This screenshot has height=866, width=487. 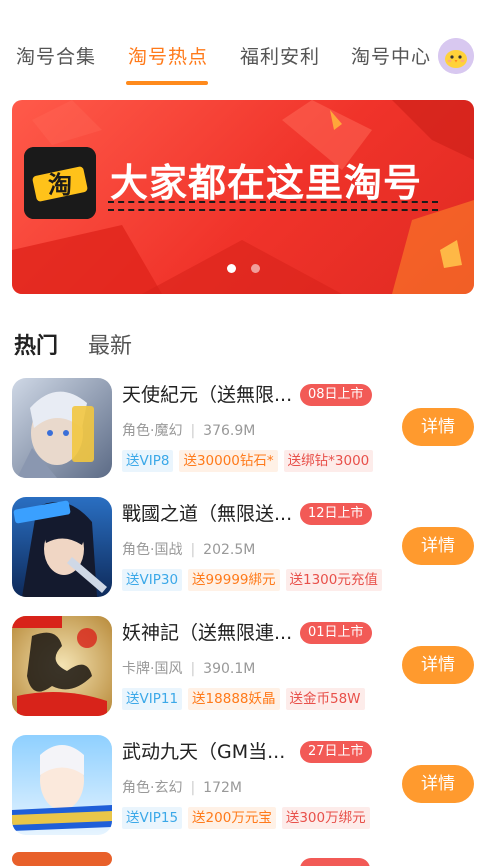 What do you see at coordinates (280, 55) in the screenshot?
I see `tab-welfare: 福利安利` at bounding box center [280, 55].